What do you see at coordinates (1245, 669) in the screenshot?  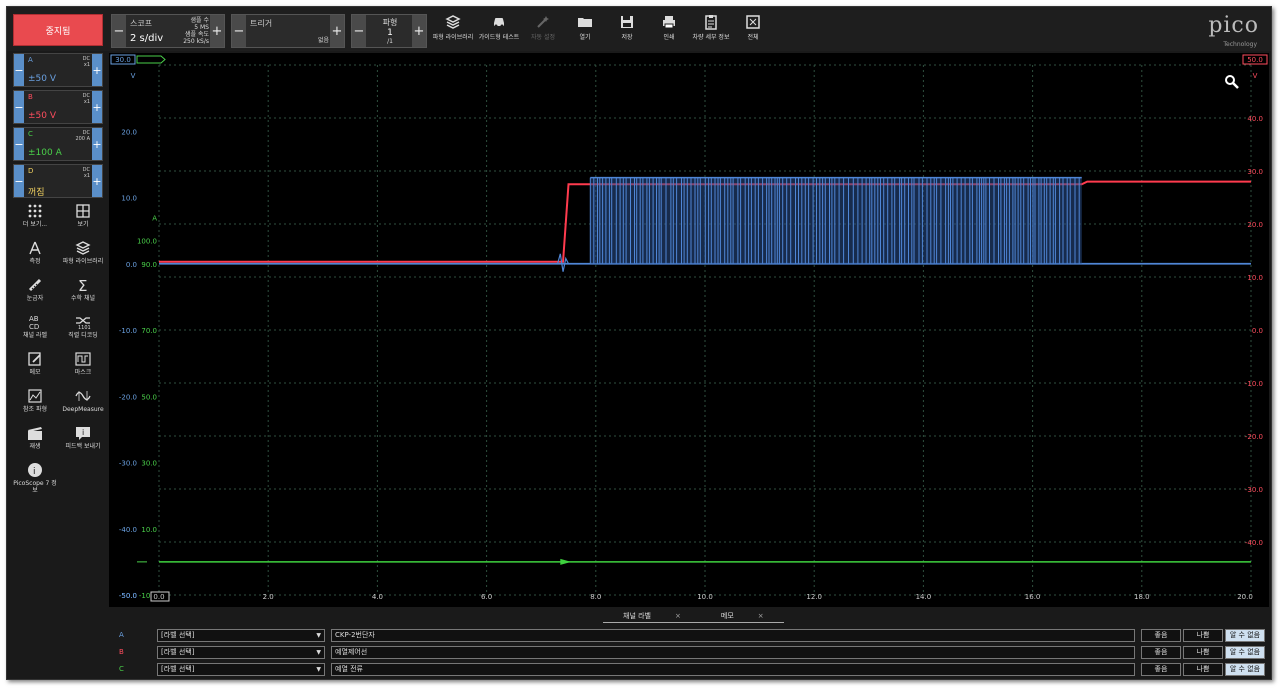 I see `unknown-button-c: 알 수 없음` at bounding box center [1245, 669].